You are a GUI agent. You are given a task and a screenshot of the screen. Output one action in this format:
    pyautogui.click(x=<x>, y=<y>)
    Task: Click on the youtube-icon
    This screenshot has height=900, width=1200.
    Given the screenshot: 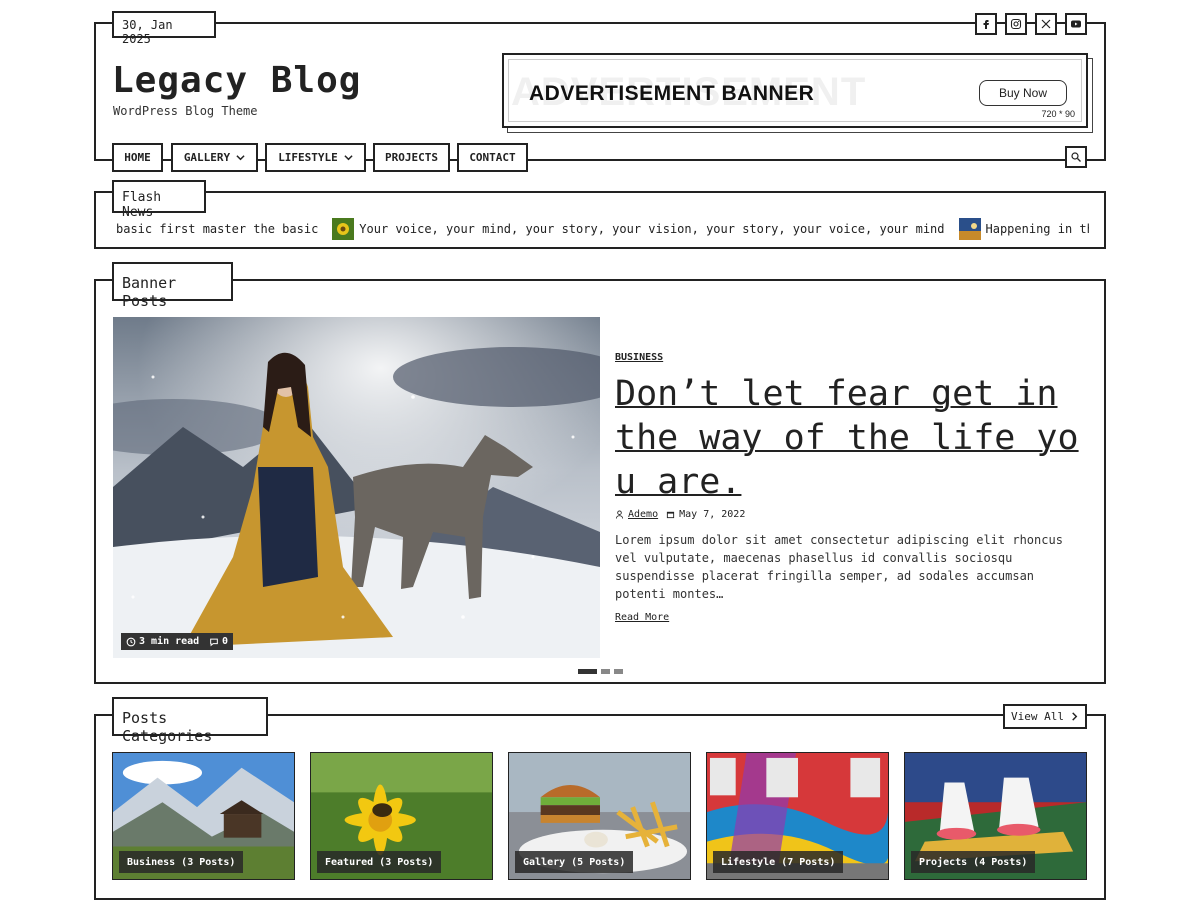 What is the action you would take?
    pyautogui.click(x=1076, y=24)
    